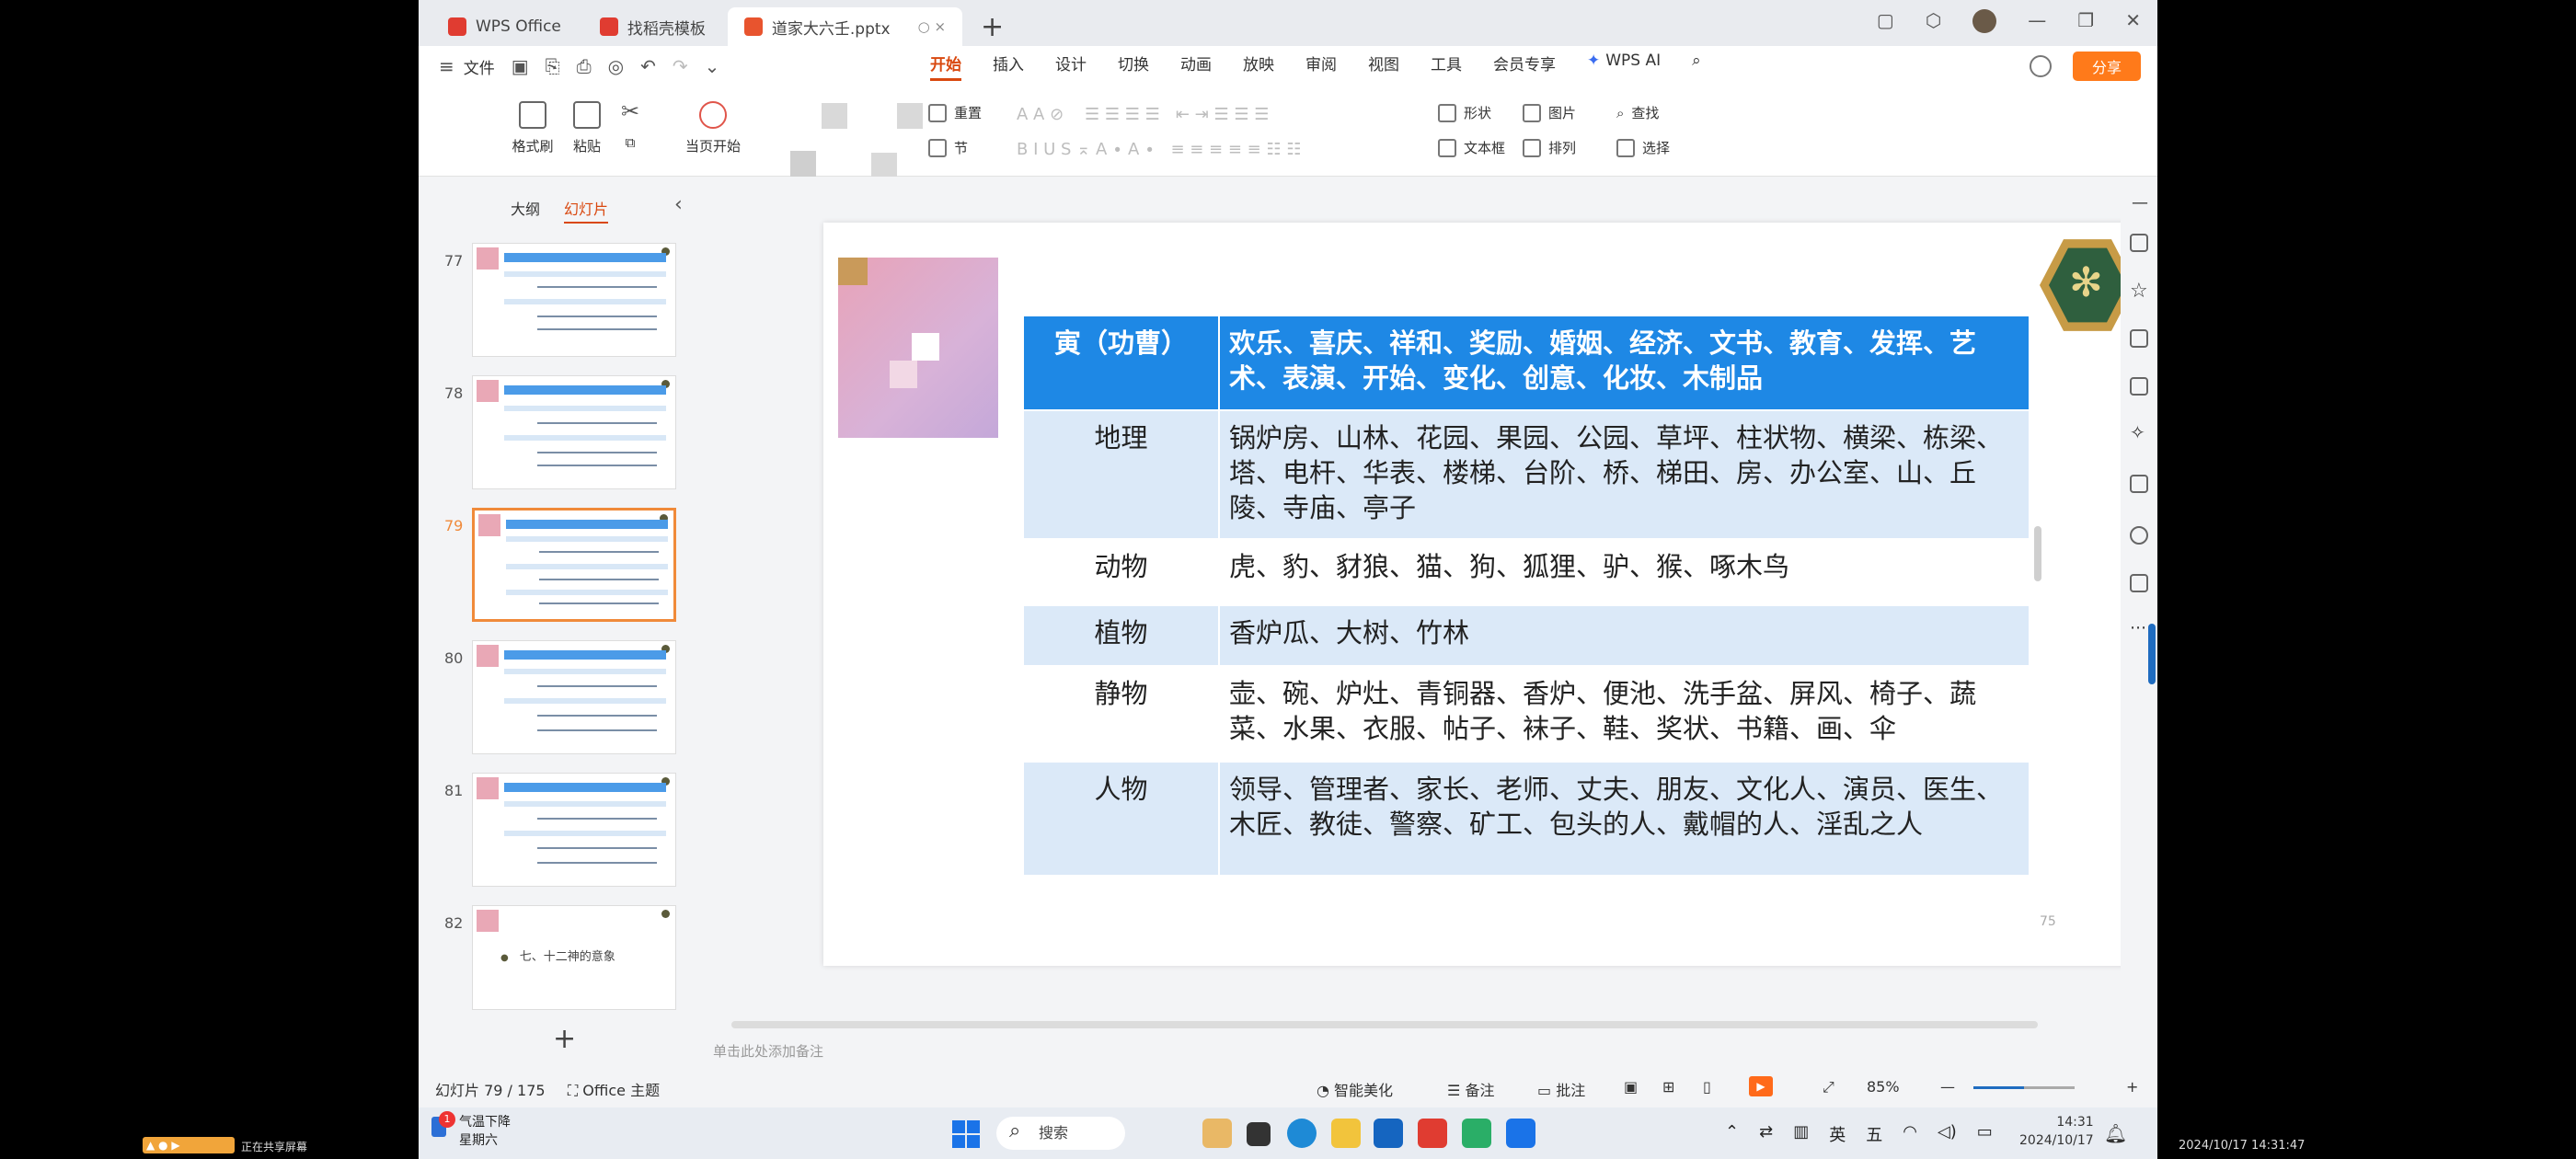  Describe the element at coordinates (532, 128) in the screenshot. I see `format-painter-button: 格式刷` at that location.